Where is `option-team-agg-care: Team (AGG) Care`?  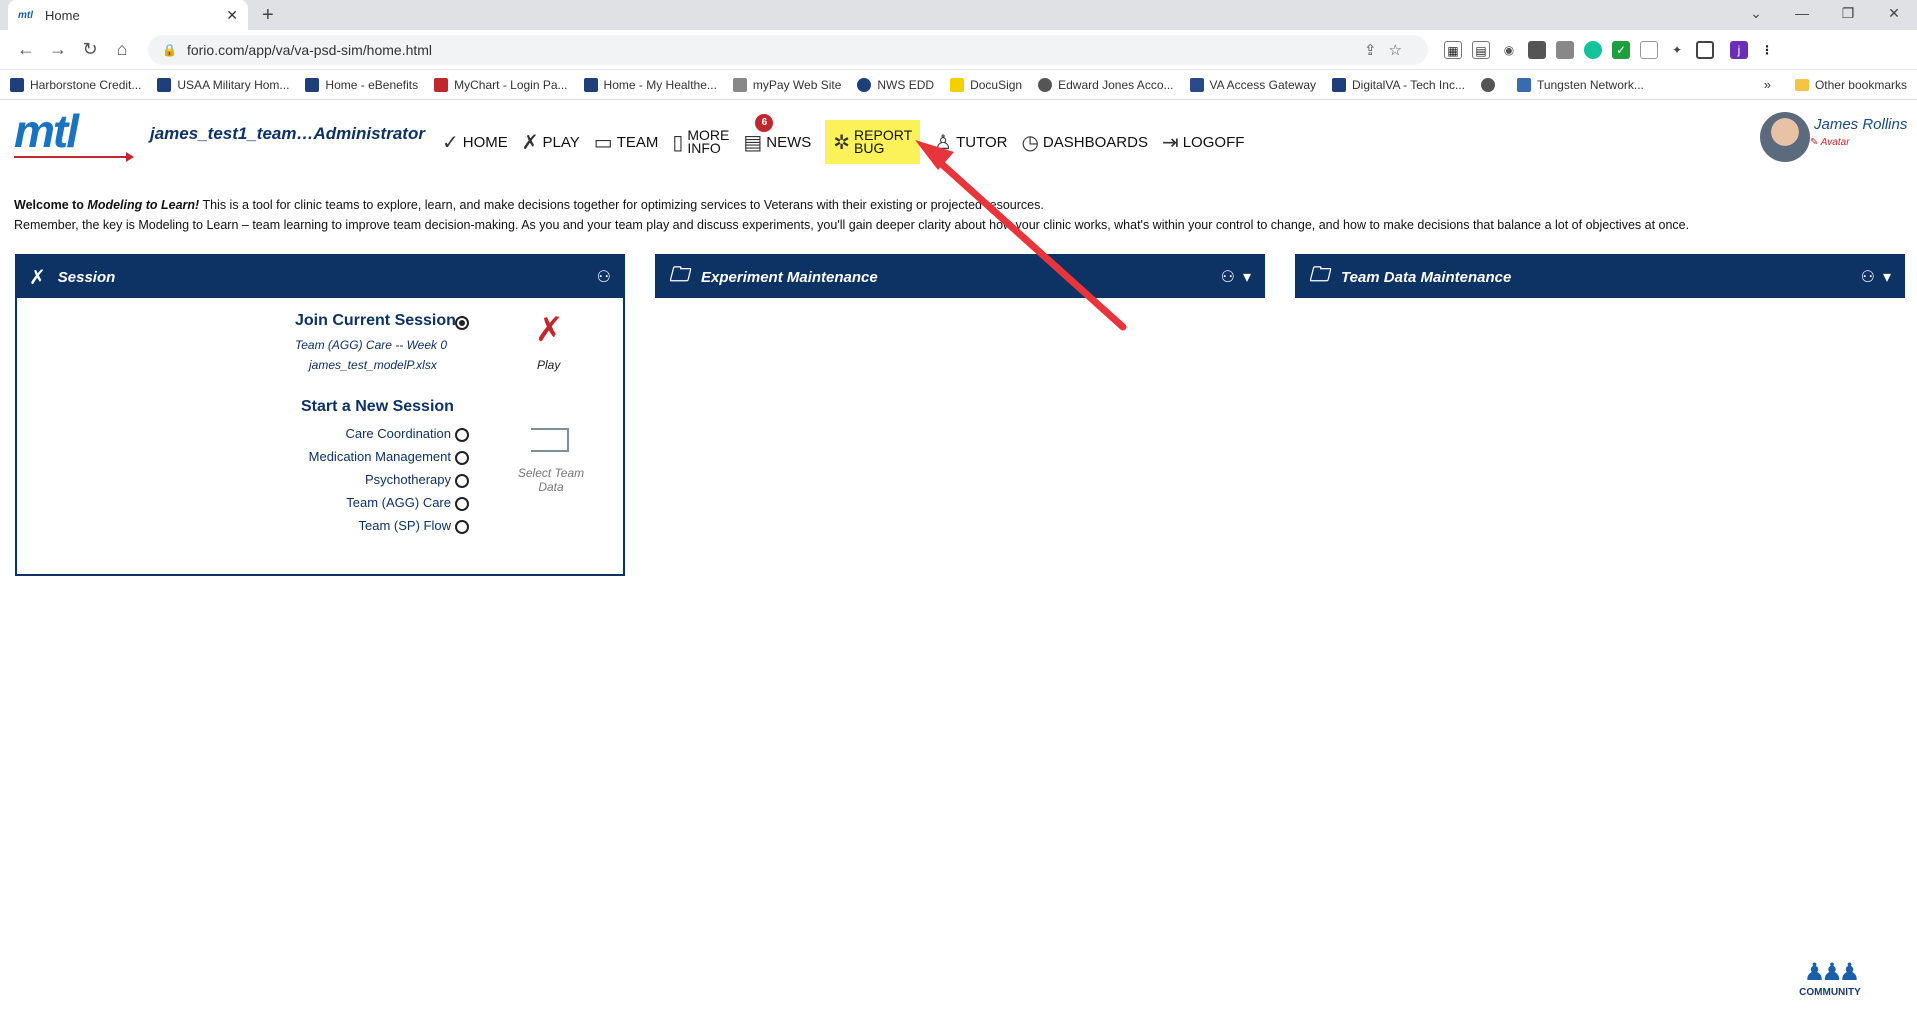
option-team-agg-care: Team (AGG) Care is located at coordinates (398, 502).